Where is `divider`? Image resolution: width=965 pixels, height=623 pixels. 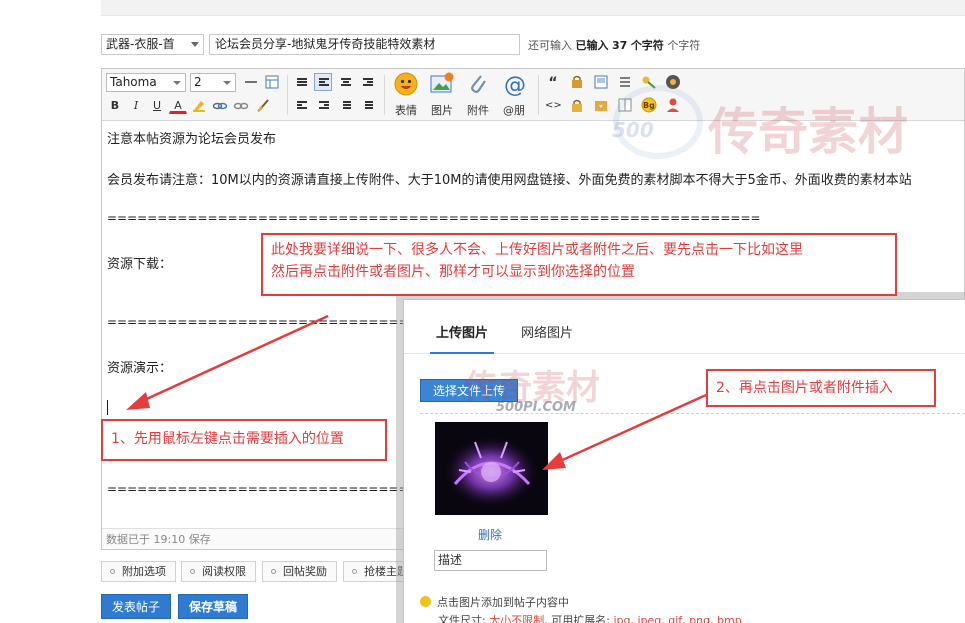 divider is located at coordinates (692, 413).